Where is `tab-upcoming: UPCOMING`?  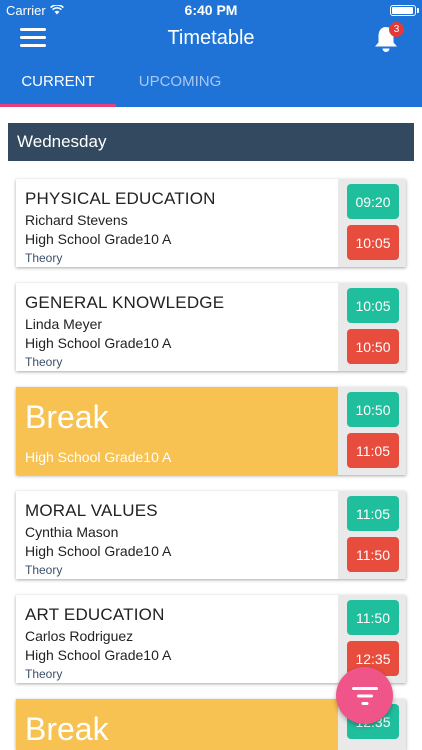 tab-upcoming: UPCOMING is located at coordinates (180, 81).